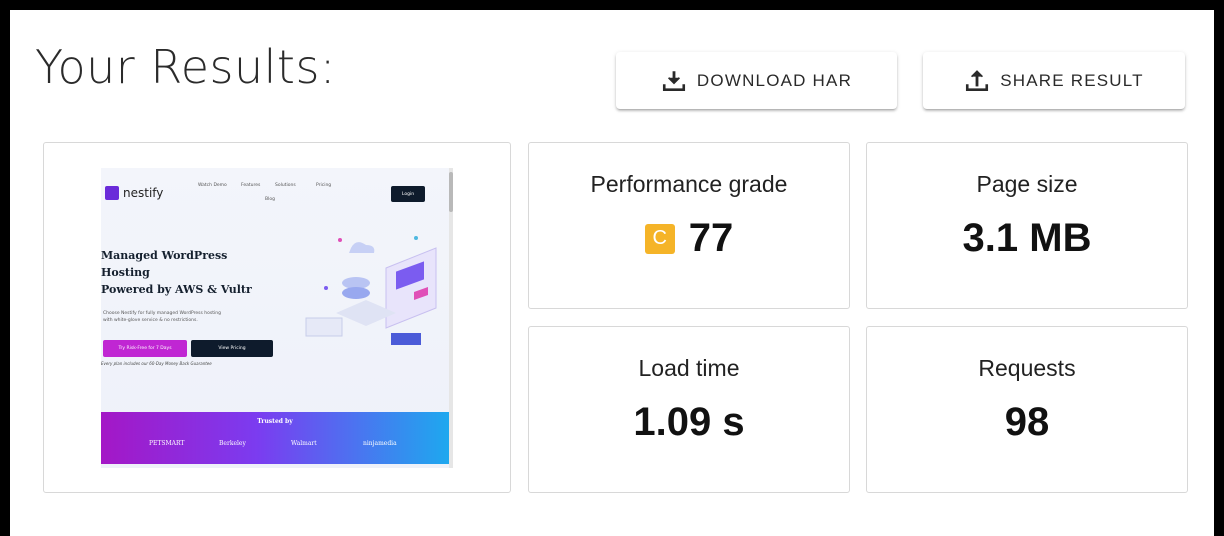 The height and width of the screenshot is (536, 1224). I want to click on grade-badge: C, so click(659, 238).